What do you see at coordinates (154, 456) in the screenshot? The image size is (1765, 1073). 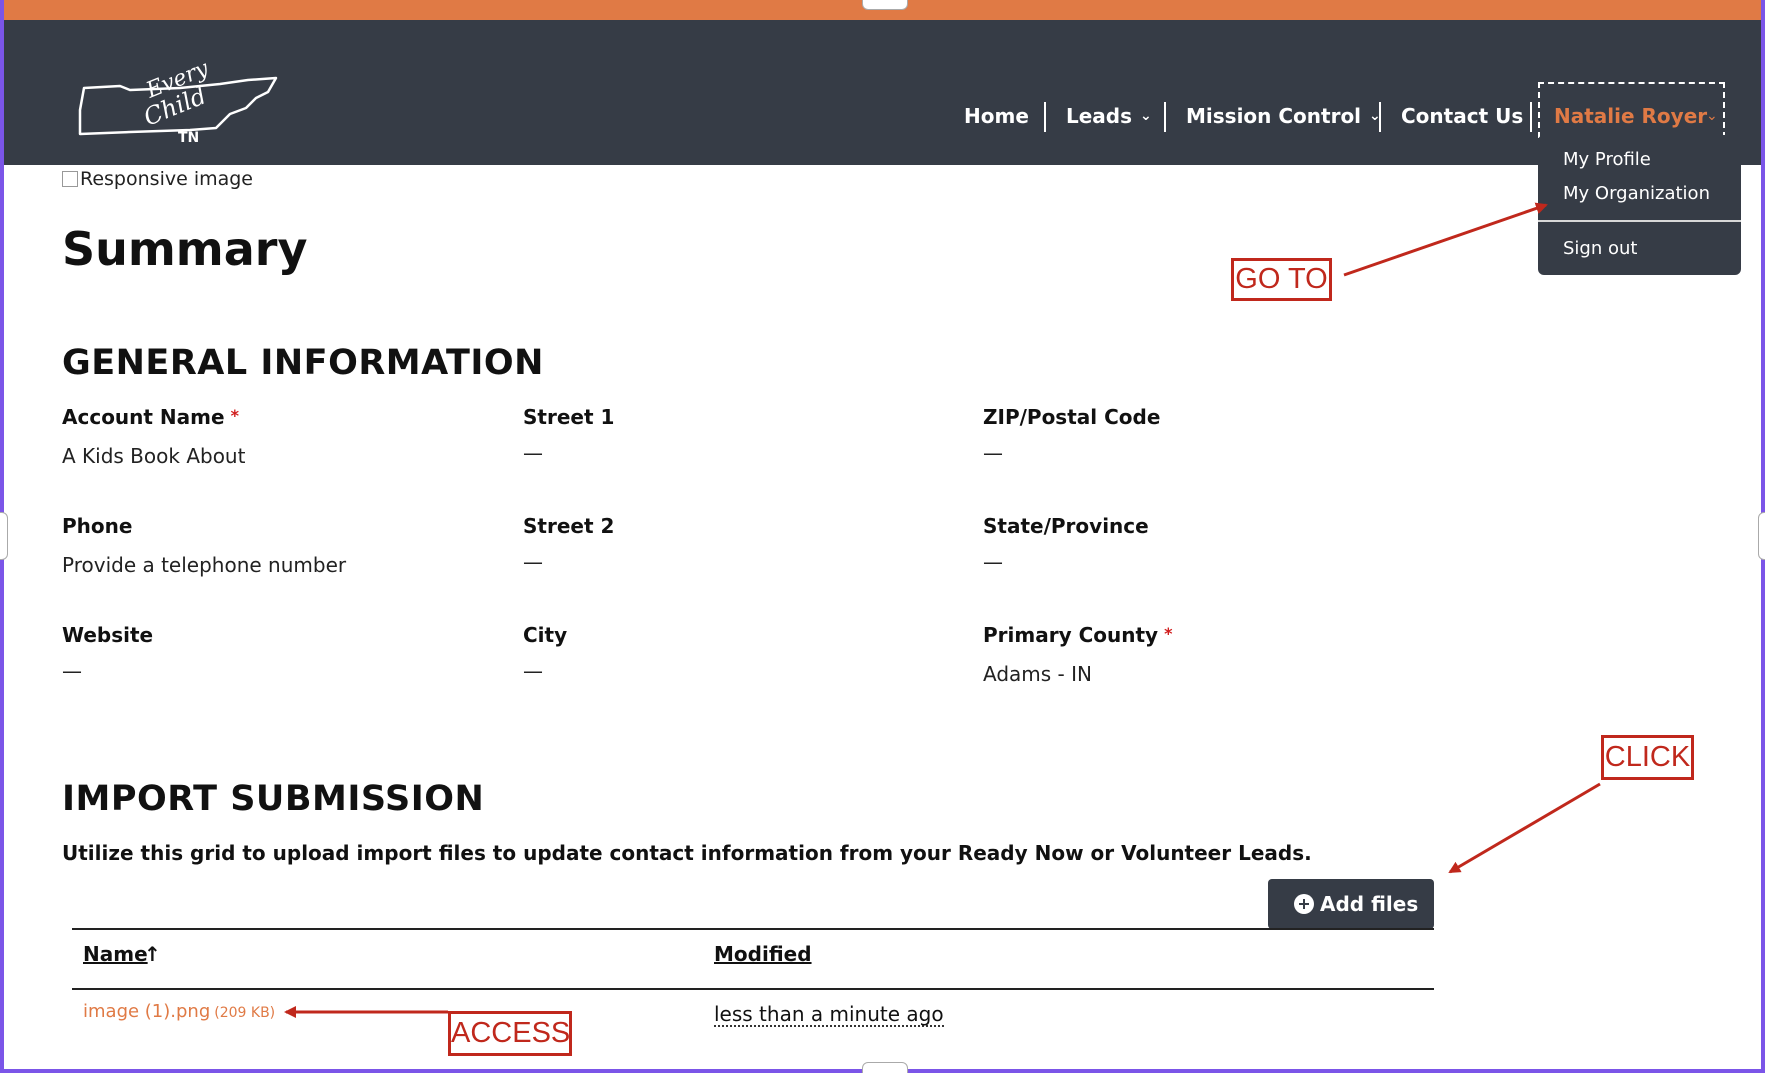 I see `account-name-value: A Kids Book About` at bounding box center [154, 456].